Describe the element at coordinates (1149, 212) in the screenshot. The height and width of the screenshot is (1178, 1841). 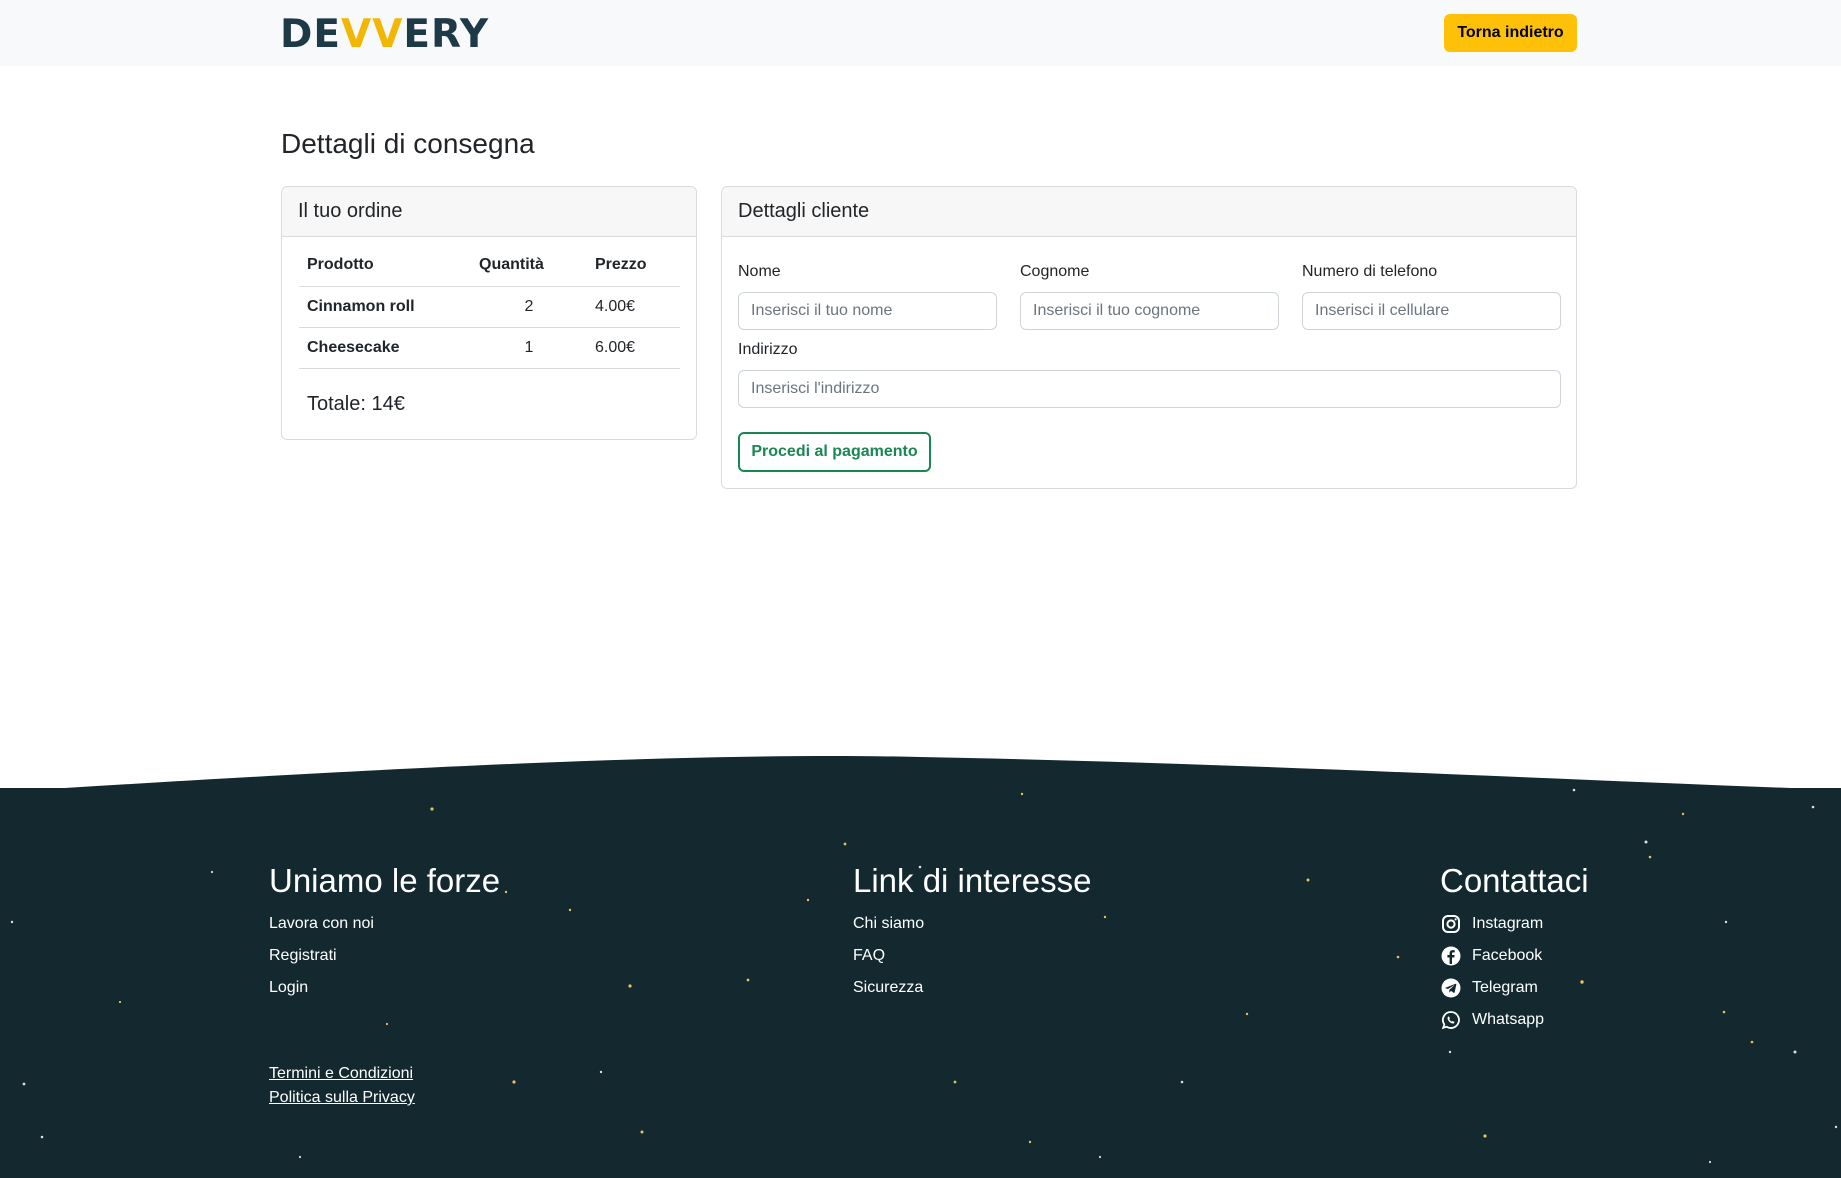
I see `client-card-header: Dettagli cliente` at that location.